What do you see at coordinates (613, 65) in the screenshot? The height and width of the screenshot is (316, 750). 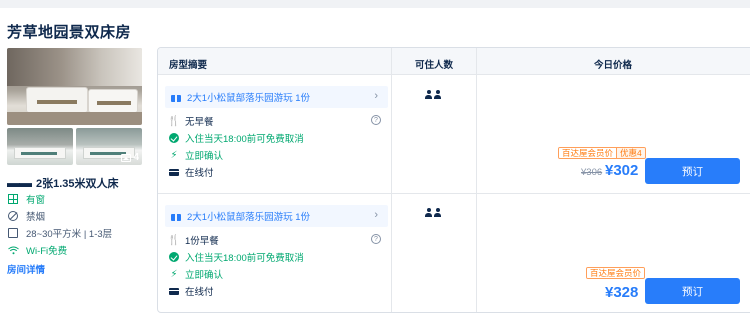 I see `header-price: 今日价格` at bounding box center [613, 65].